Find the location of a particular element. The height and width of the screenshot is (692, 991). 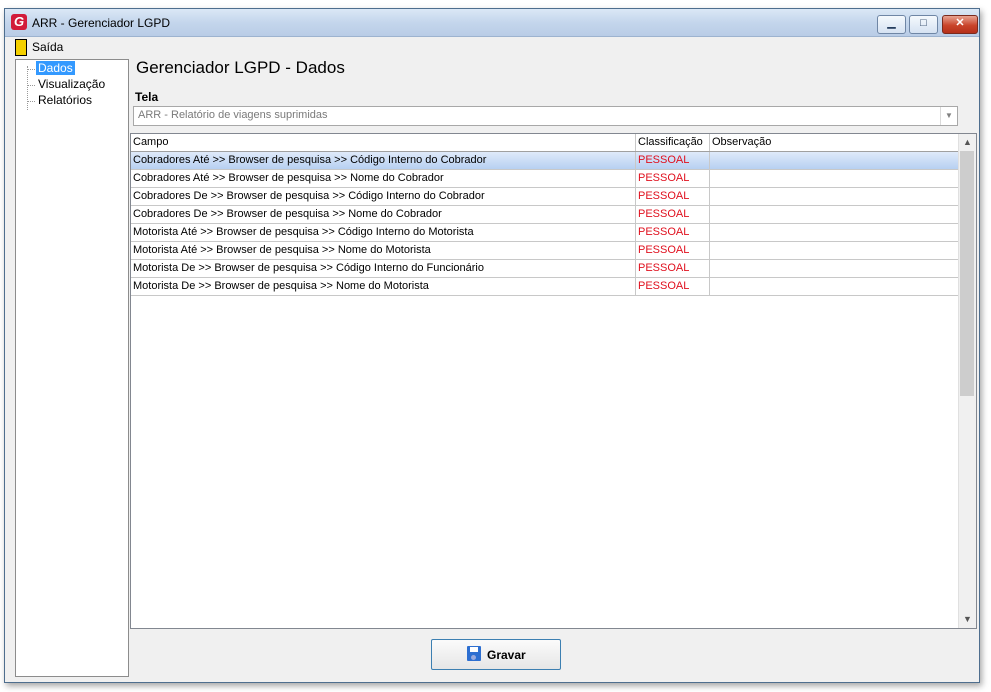

vertical-scrollbar: ▲ ▼ is located at coordinates (967, 381).